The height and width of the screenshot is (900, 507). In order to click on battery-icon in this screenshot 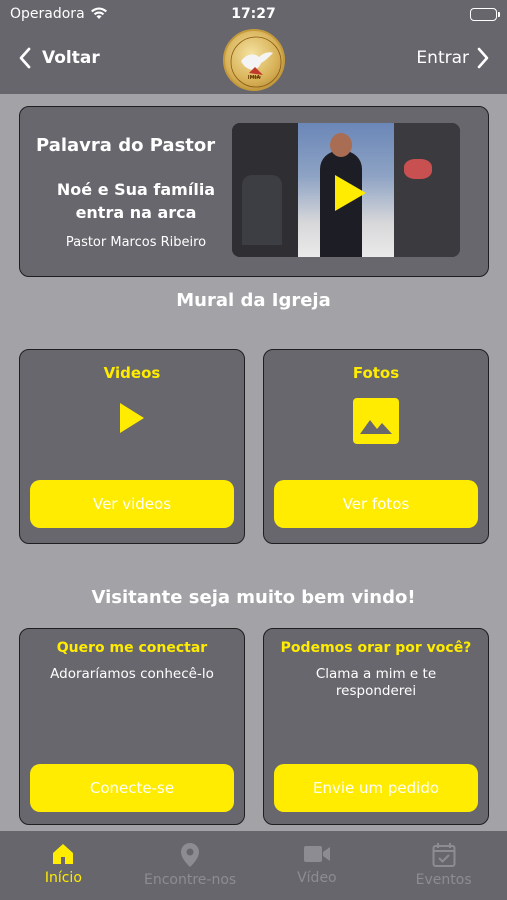, I will do `click(485, 14)`.